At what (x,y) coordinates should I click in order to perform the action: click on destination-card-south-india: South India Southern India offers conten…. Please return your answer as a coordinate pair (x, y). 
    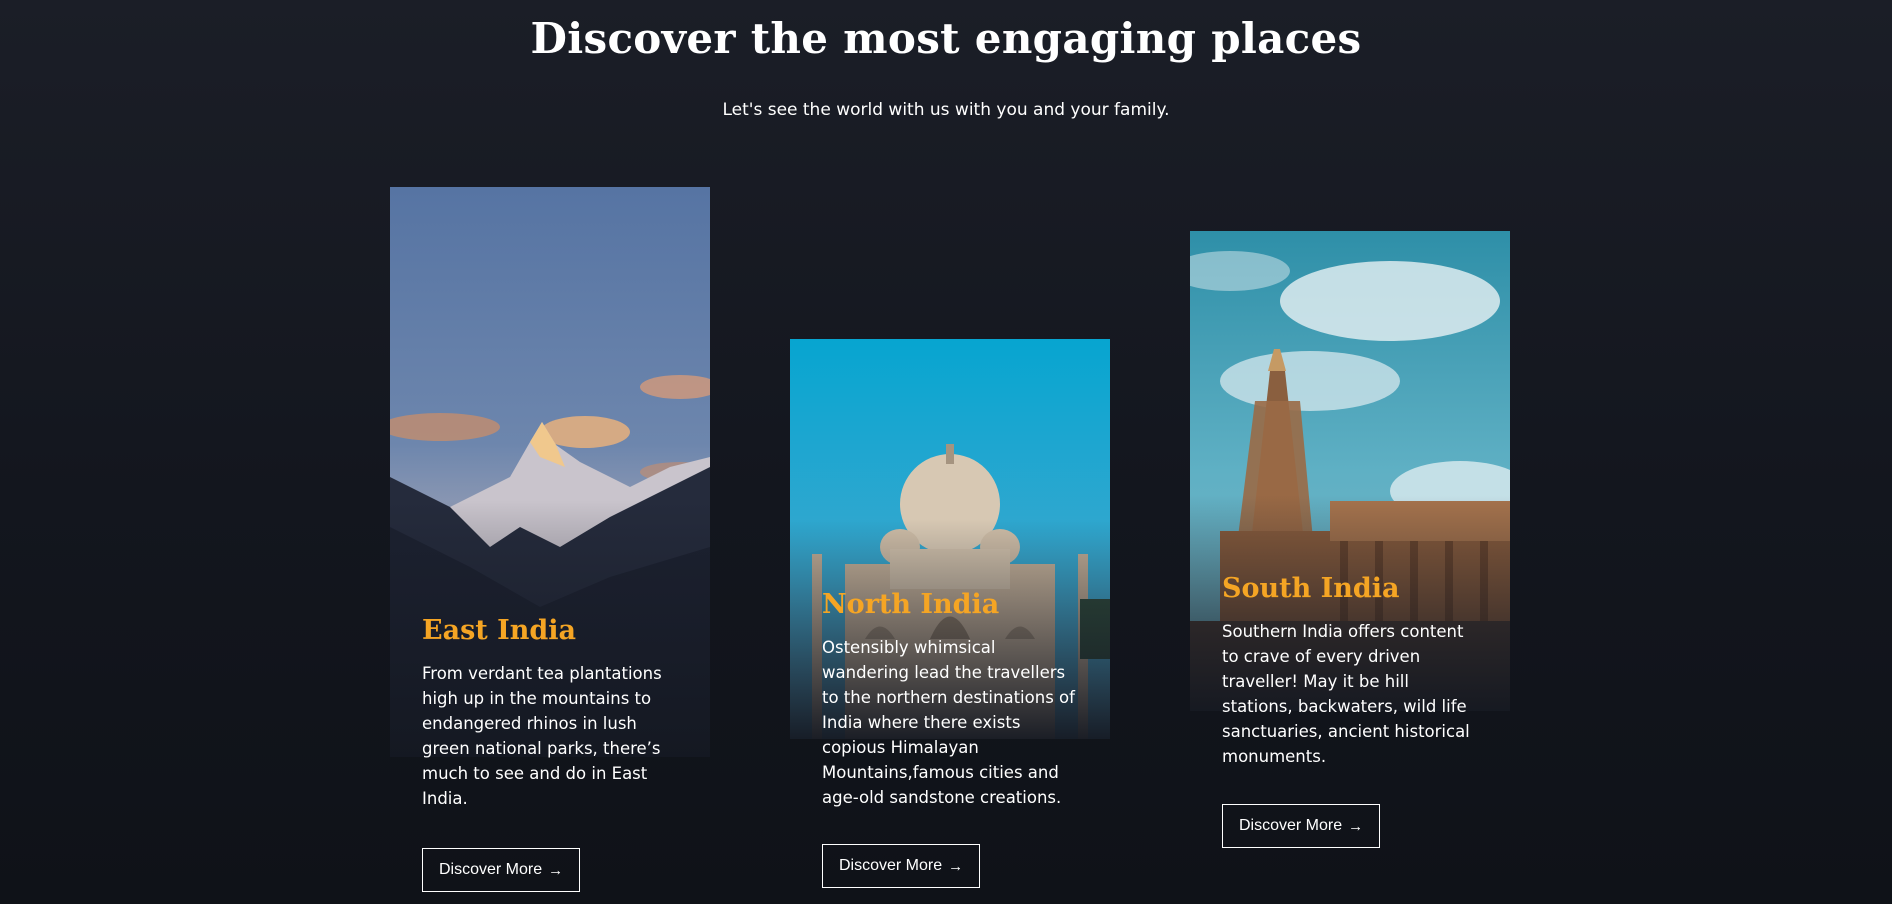
    Looking at the image, I should click on (1350, 541).